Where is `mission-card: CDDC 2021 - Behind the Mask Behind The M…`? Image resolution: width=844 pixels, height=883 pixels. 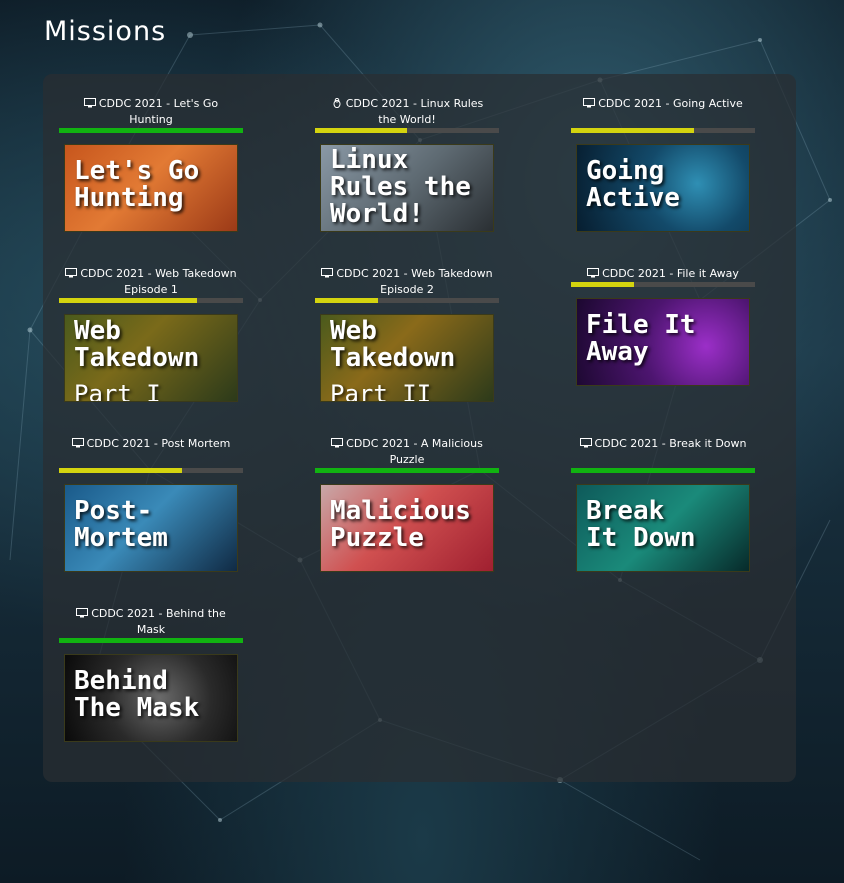
mission-card: CDDC 2021 - Behind the Mask Behind The M… is located at coordinates (151, 674).